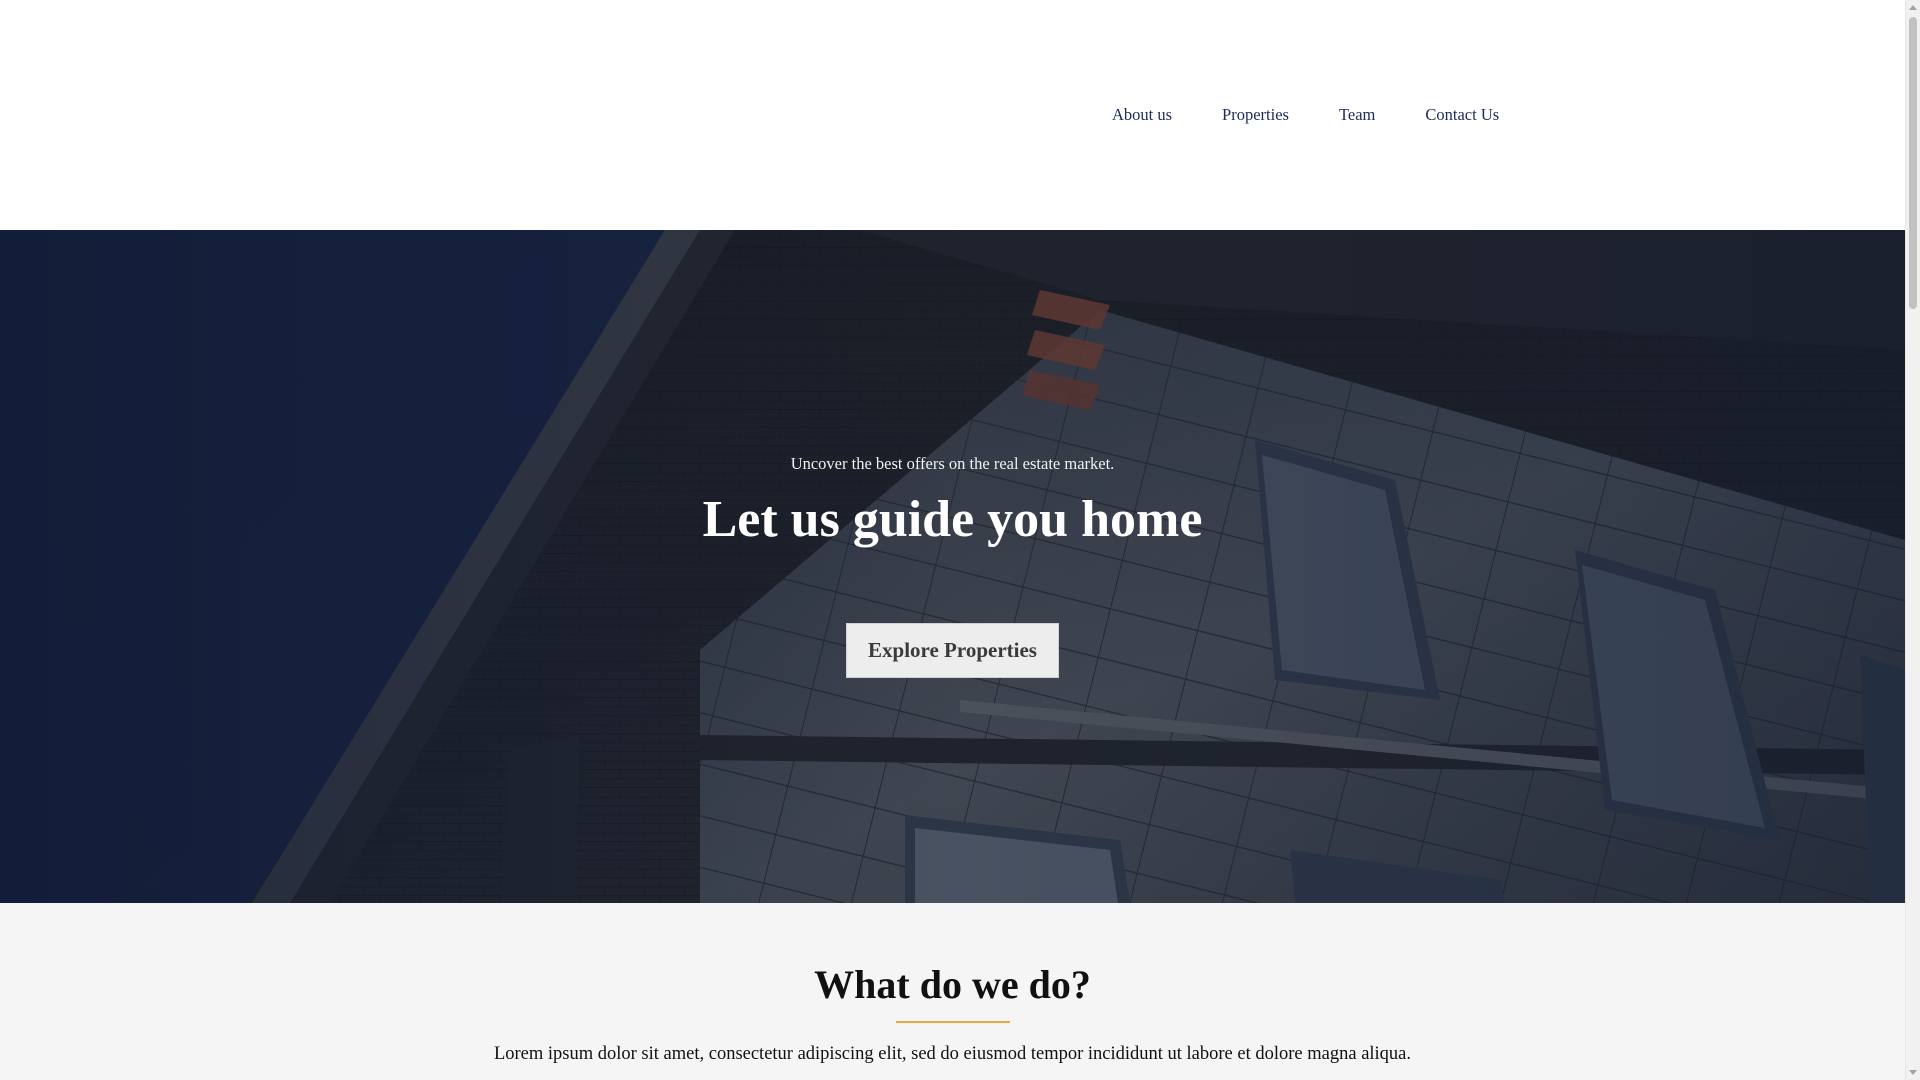 The image size is (1920, 1080). Describe the element at coordinates (1255, 115) in the screenshot. I see `nav-link-properties: Properties` at that location.